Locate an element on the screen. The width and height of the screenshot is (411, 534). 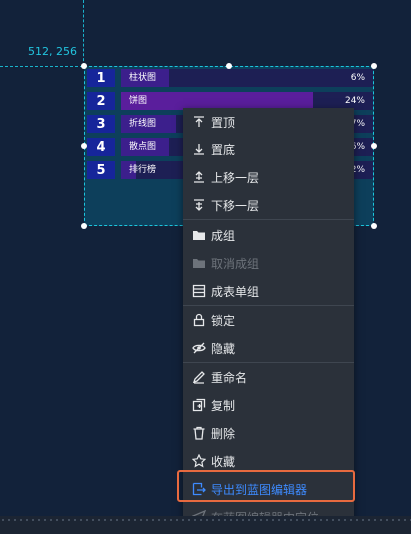
menu-item-label: 重命名 is located at coordinates (229, 377).